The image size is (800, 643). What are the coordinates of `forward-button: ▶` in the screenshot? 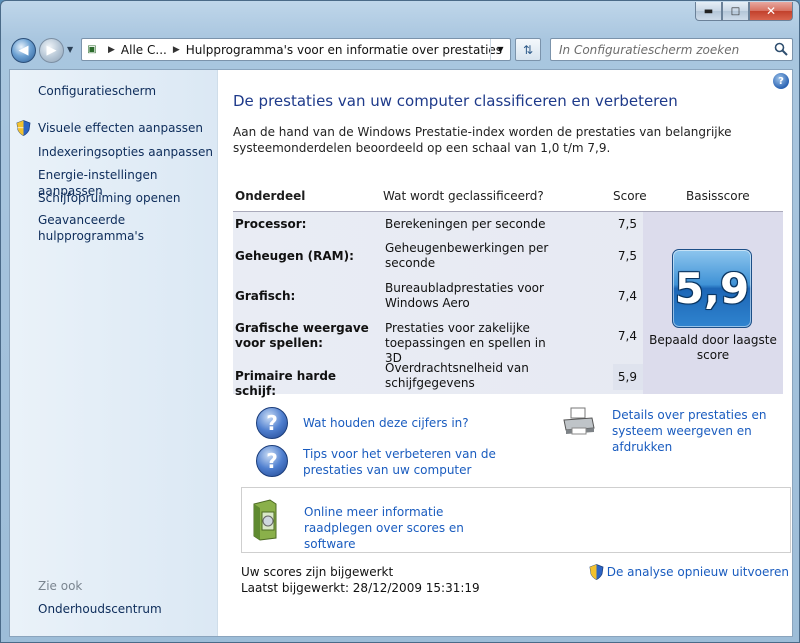 It's located at (51, 50).